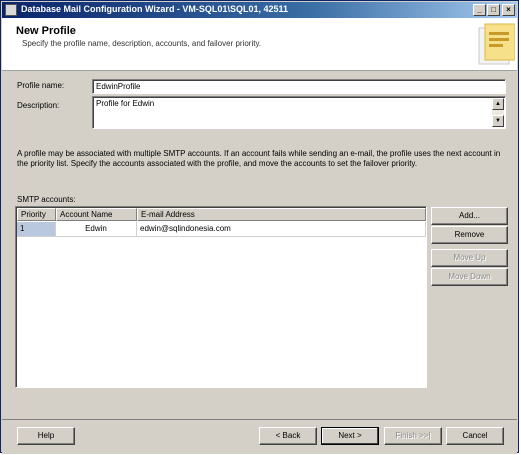  What do you see at coordinates (299, 86) in the screenshot?
I see `profile-name-input: EdwinProfile` at bounding box center [299, 86].